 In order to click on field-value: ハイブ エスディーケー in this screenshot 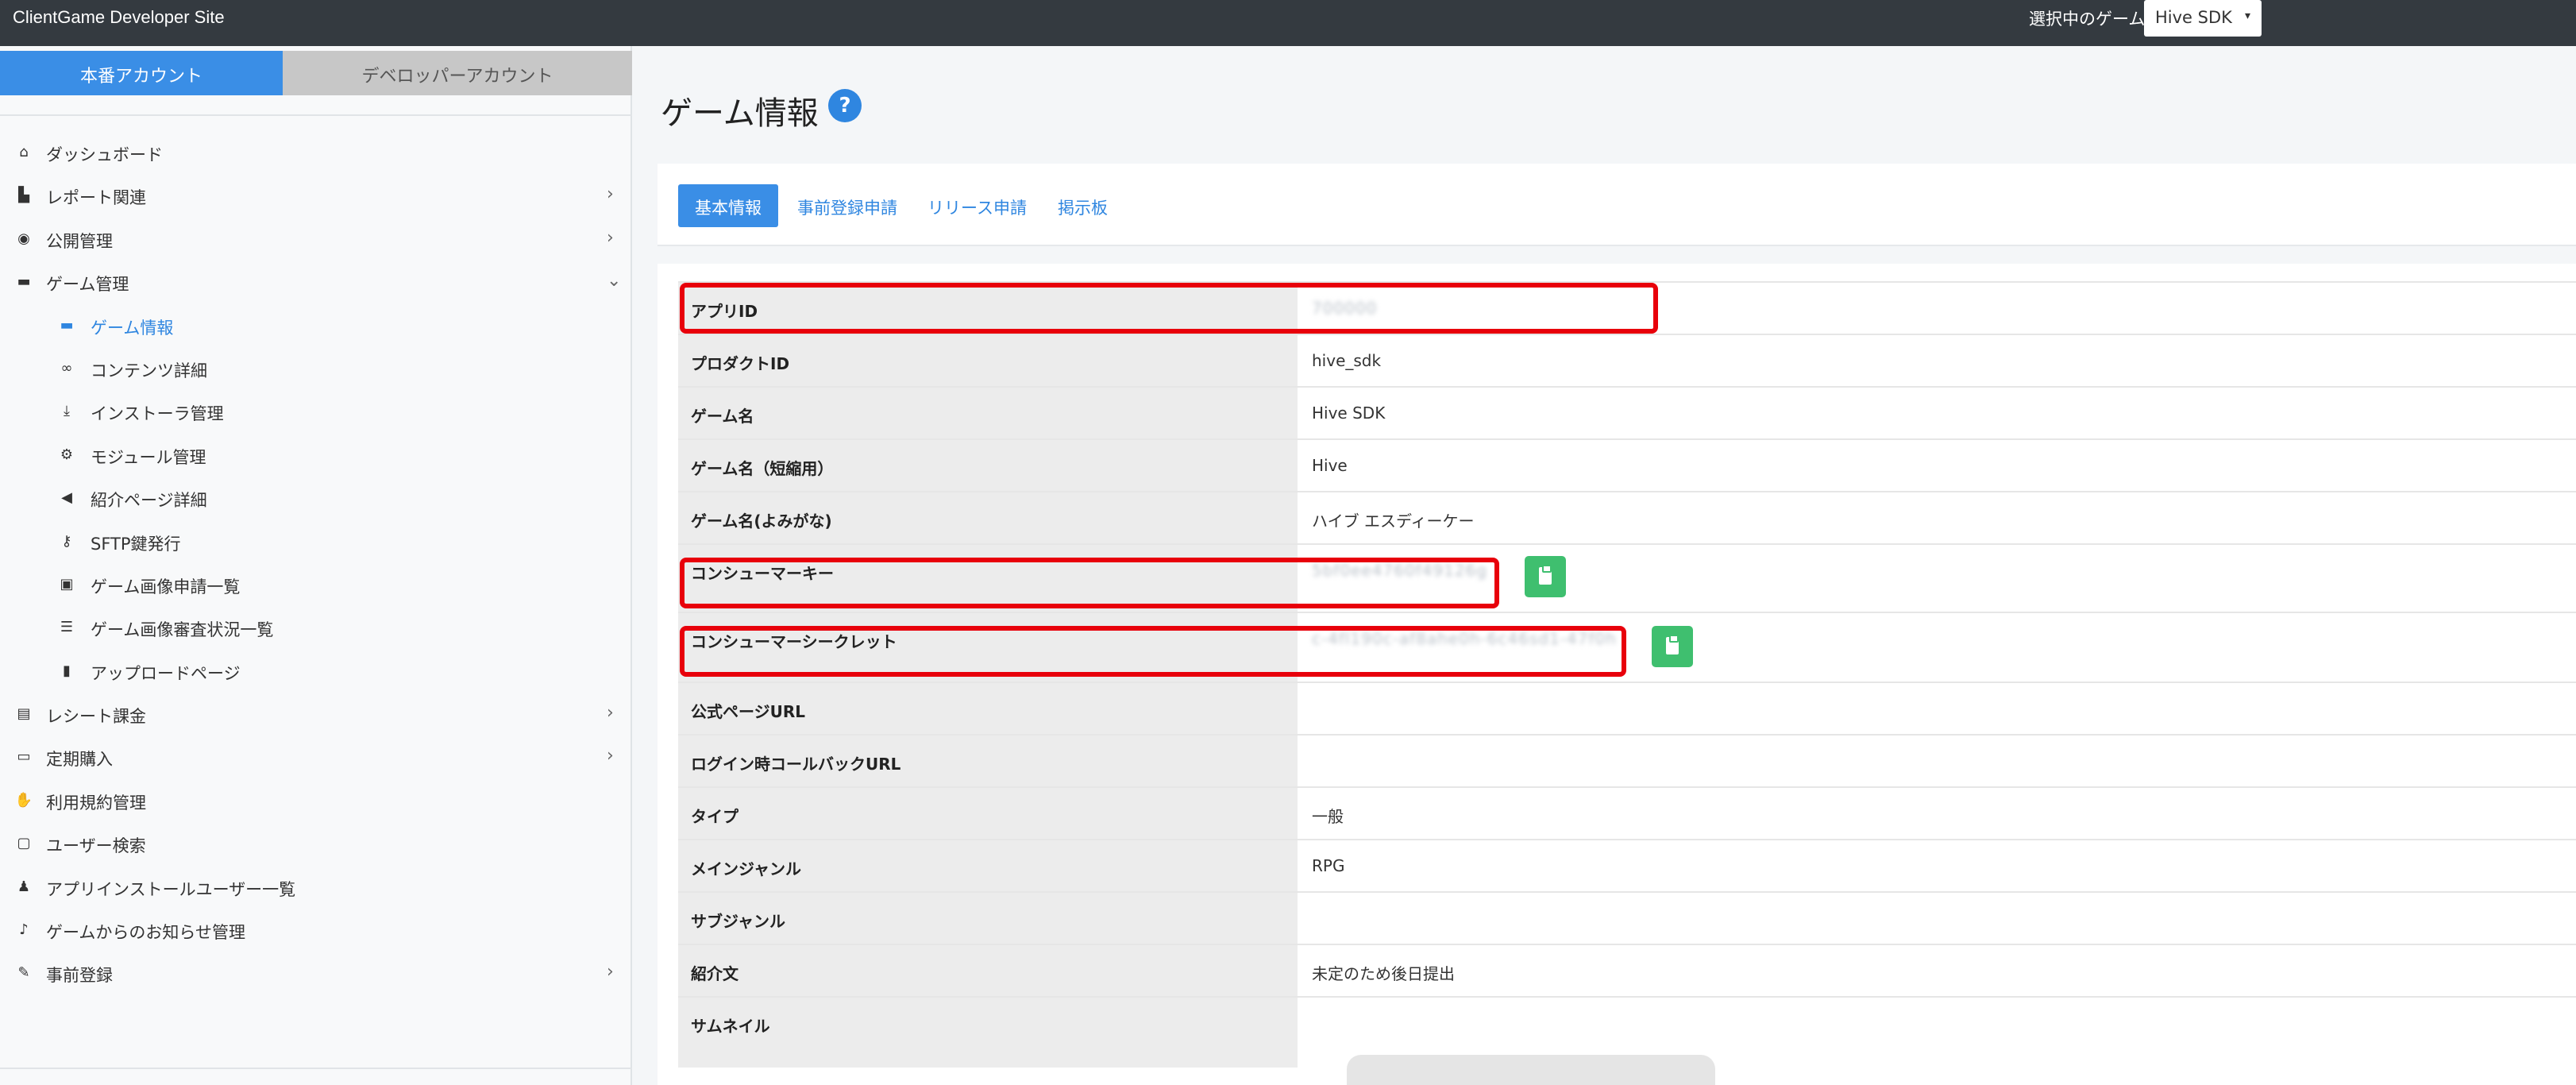, I will do `click(1386, 517)`.